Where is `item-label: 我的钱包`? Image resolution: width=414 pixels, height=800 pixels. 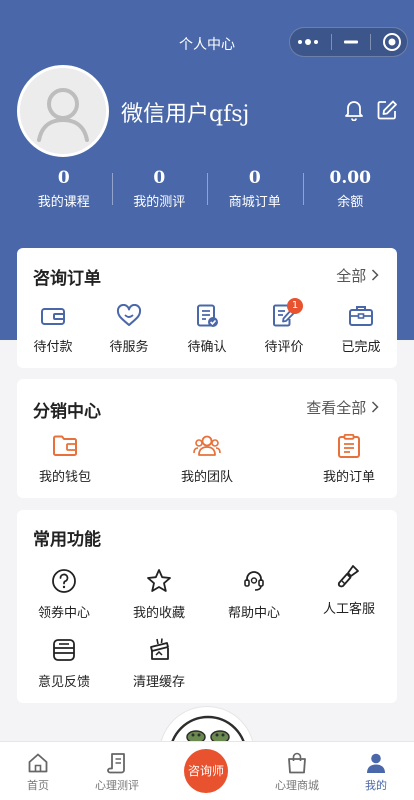 item-label: 我的钱包 is located at coordinates (64, 477).